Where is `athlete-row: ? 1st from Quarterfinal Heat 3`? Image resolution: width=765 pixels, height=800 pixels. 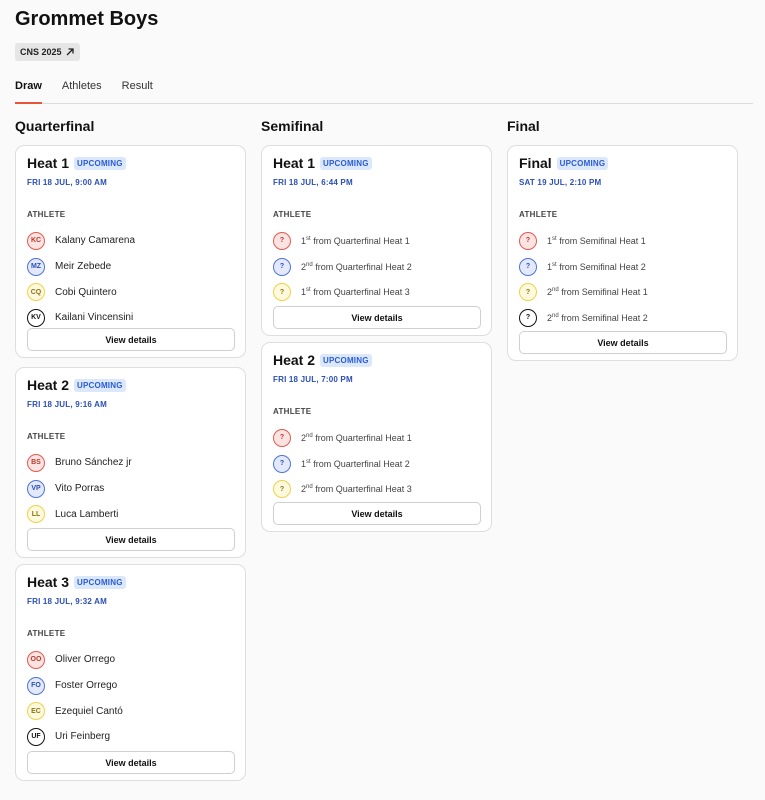
athlete-row: ? 1st from Quarterfinal Heat 3 is located at coordinates (378, 292).